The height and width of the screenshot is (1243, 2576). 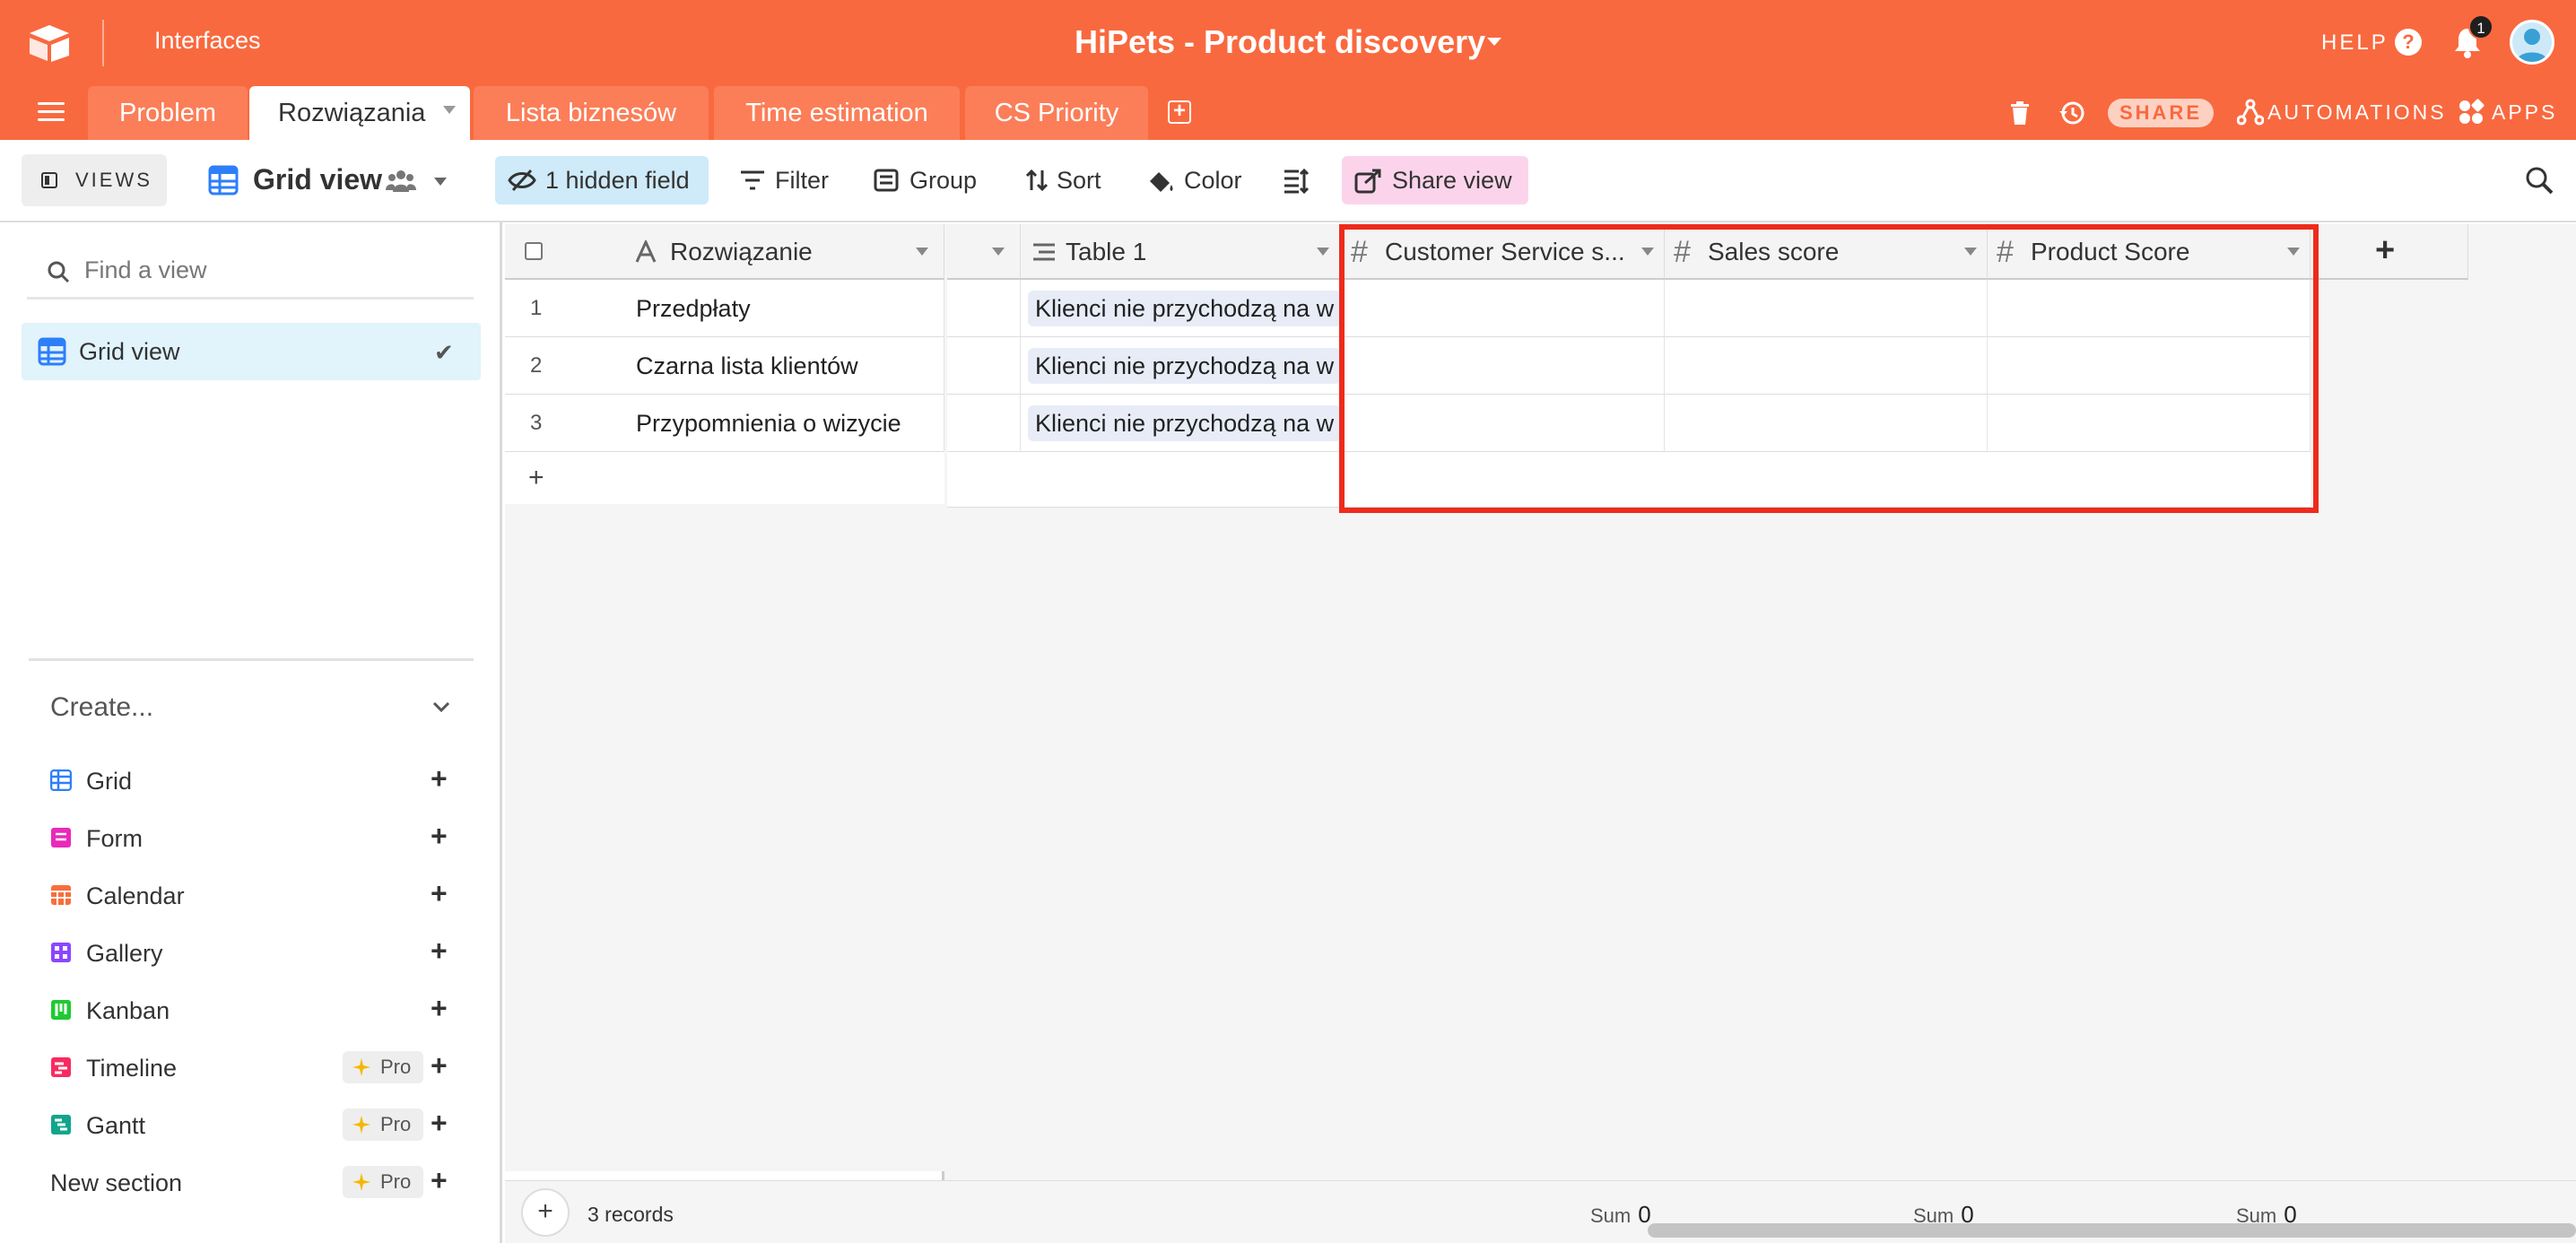 I want to click on create-new-section: New section Pro +, so click(x=253, y=1182).